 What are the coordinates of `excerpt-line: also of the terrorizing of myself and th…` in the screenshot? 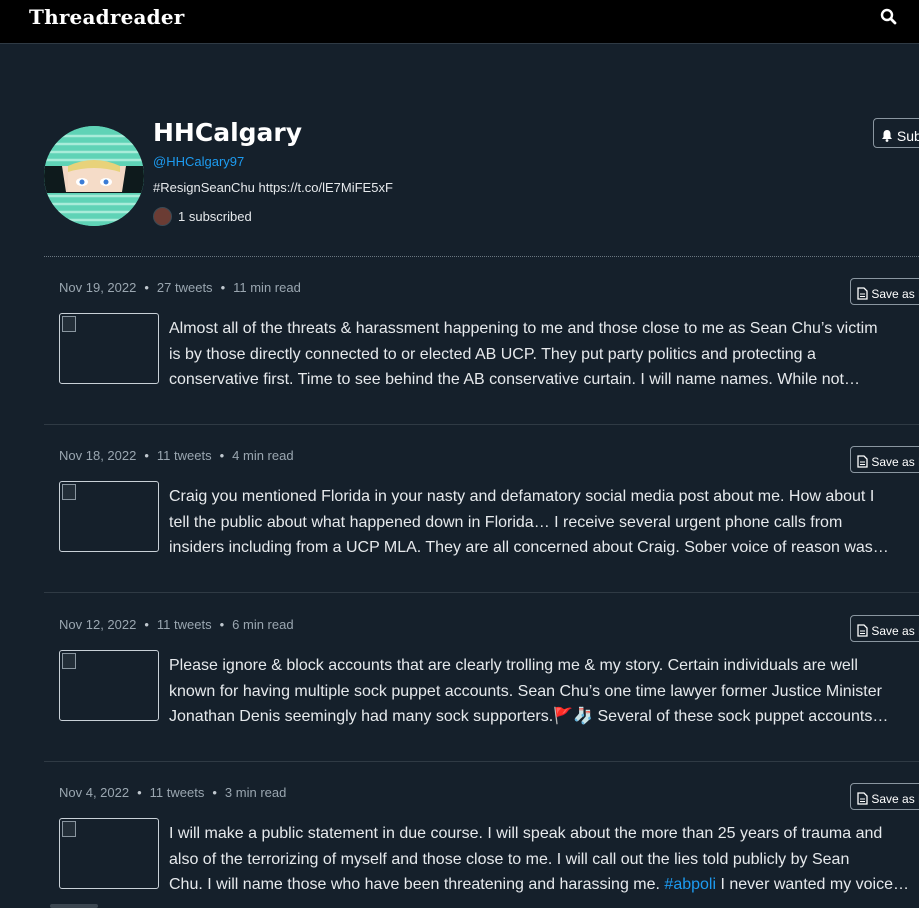 It's located at (509, 859).